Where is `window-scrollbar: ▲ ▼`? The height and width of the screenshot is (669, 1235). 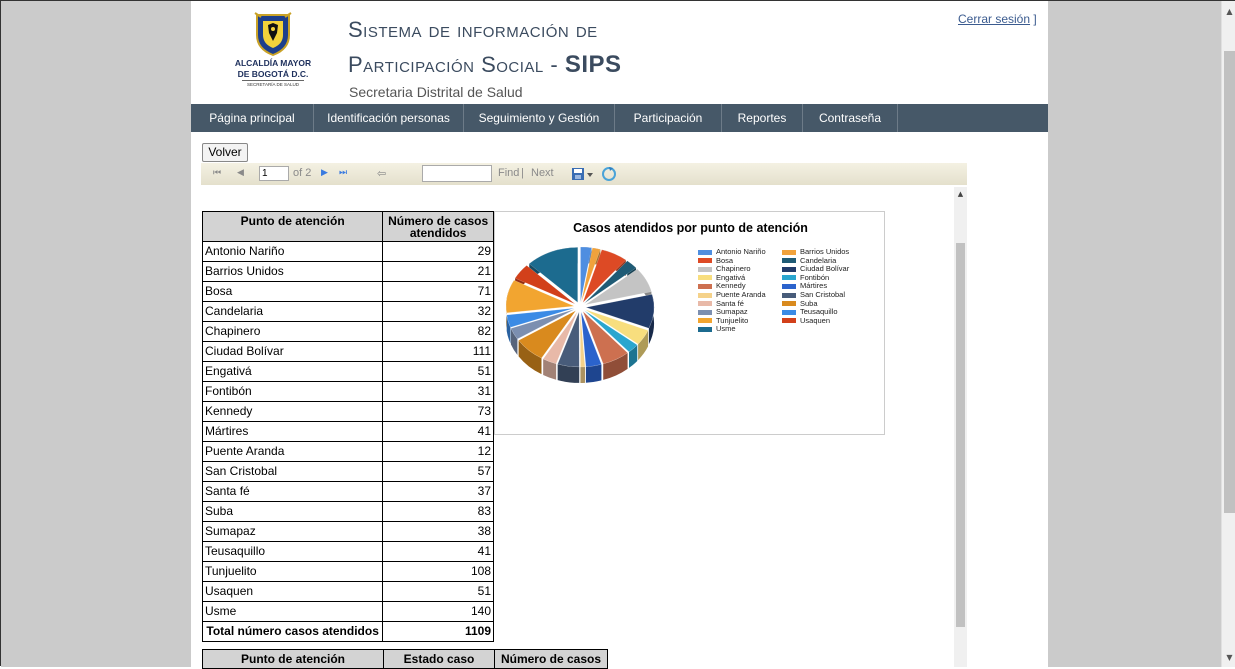 window-scrollbar: ▲ ▼ is located at coordinates (1228, 334).